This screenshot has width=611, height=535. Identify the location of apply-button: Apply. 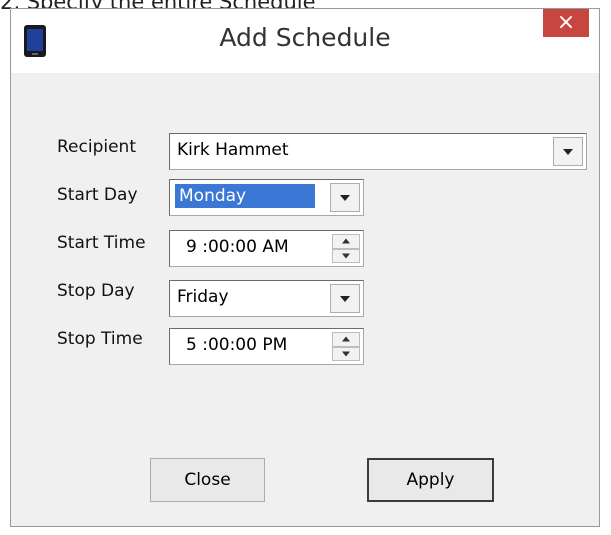
(430, 480).